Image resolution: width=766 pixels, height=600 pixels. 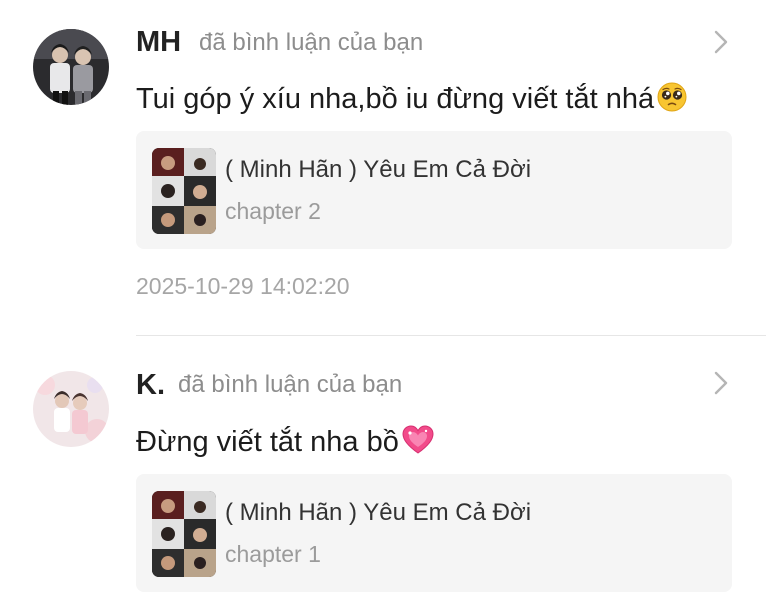 What do you see at coordinates (158, 42) in the screenshot?
I see `username: MH` at bounding box center [158, 42].